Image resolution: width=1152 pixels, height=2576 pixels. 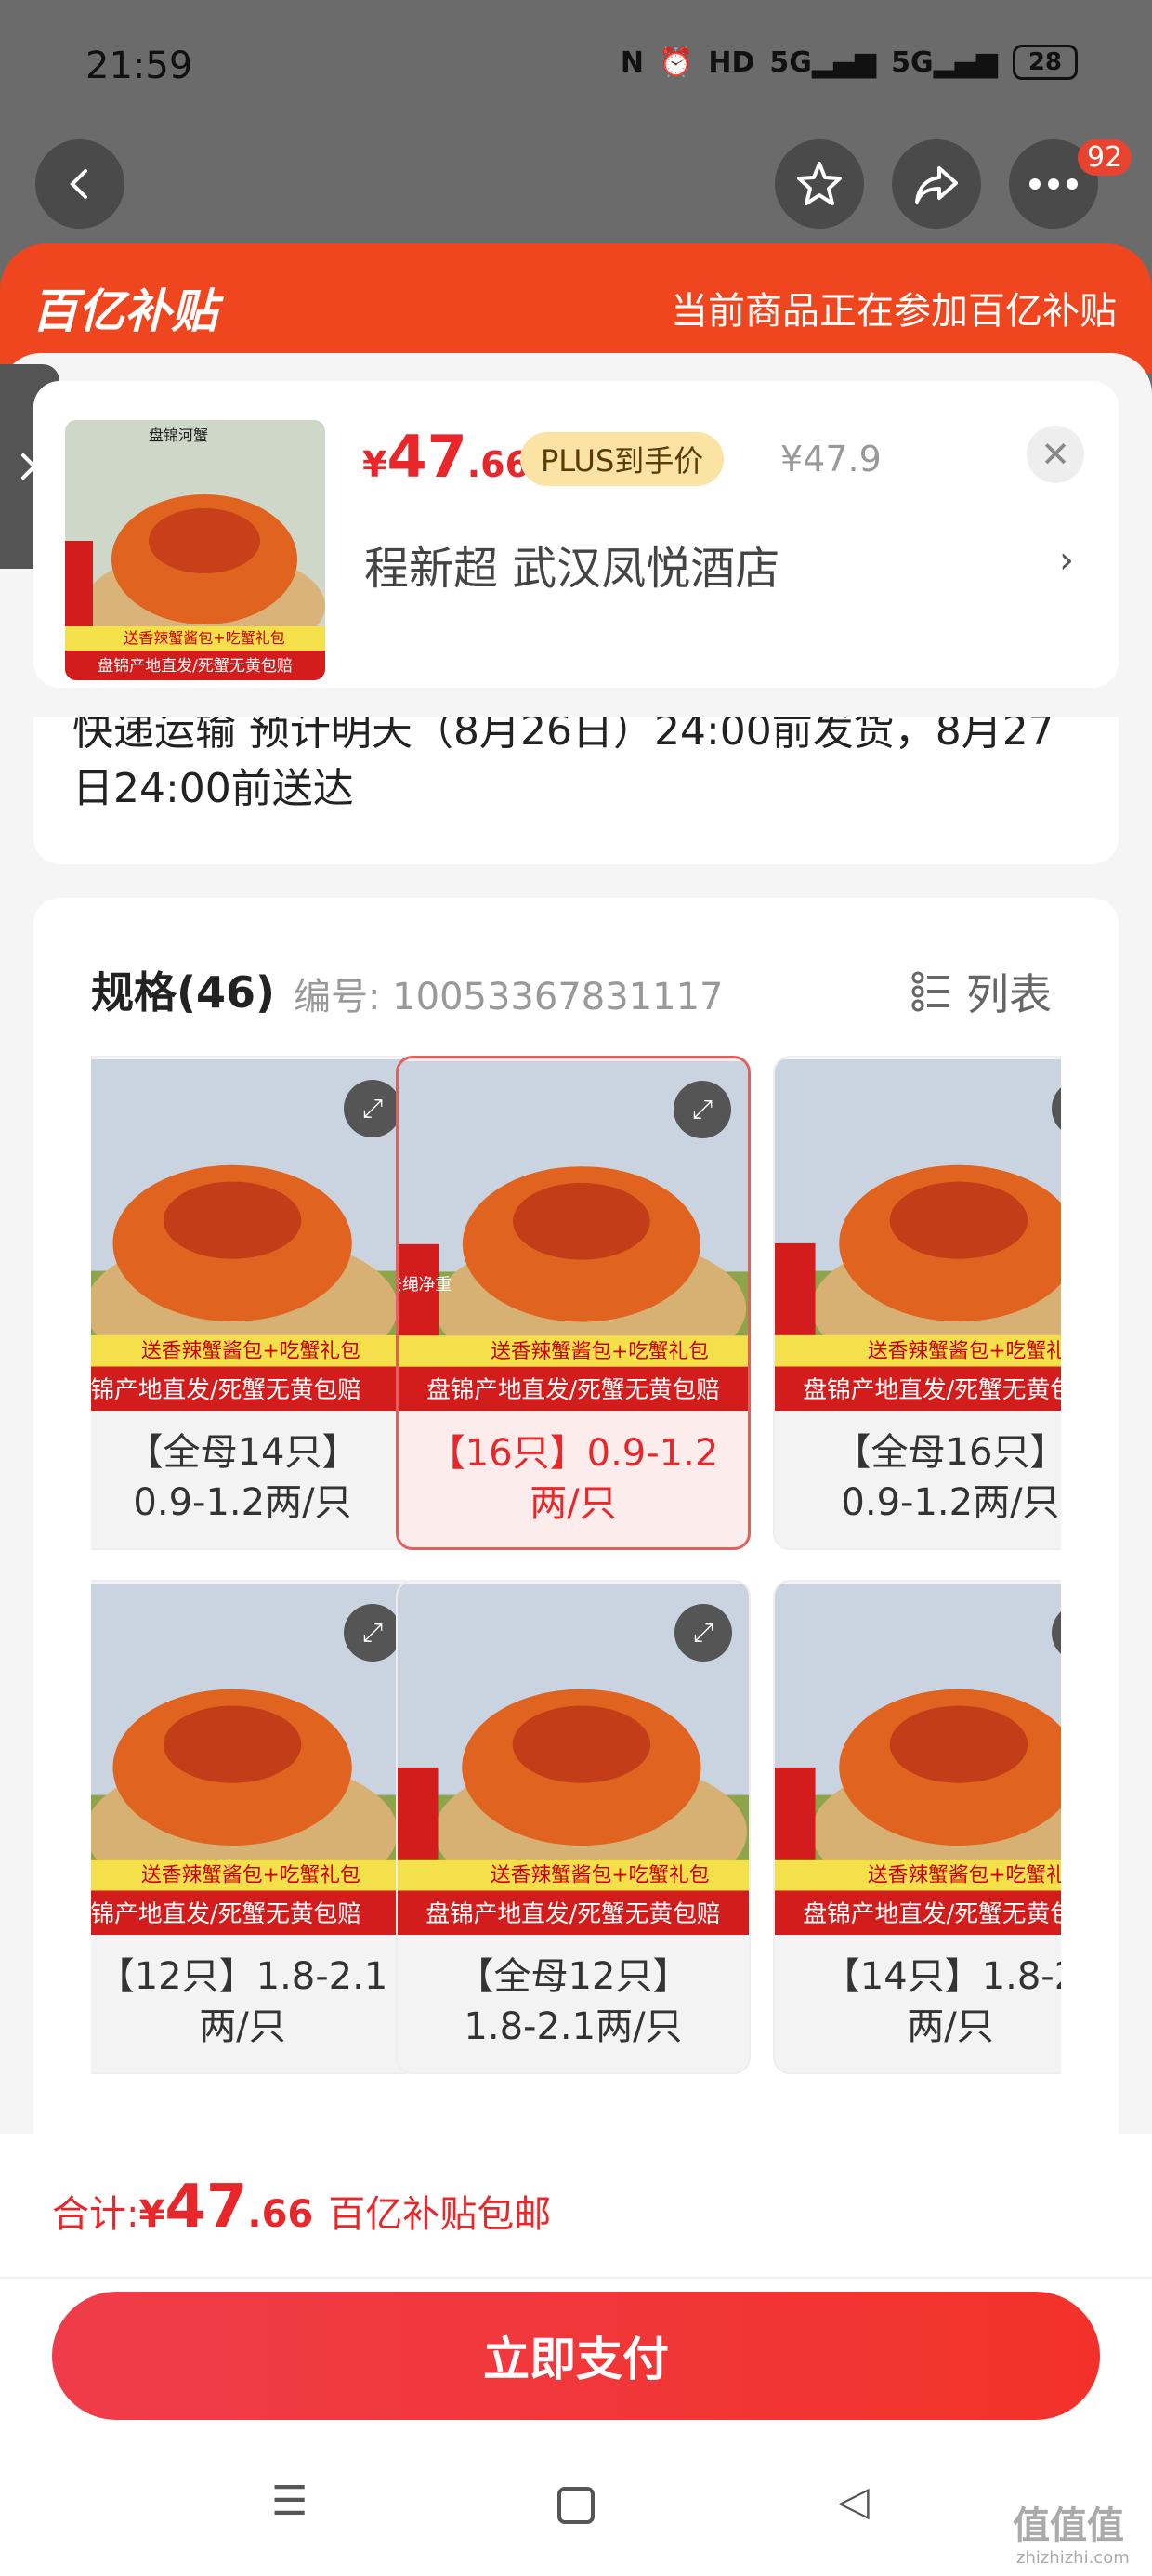 What do you see at coordinates (509, 997) in the screenshot?
I see `spec-number: 编号: 10053367831117` at bounding box center [509, 997].